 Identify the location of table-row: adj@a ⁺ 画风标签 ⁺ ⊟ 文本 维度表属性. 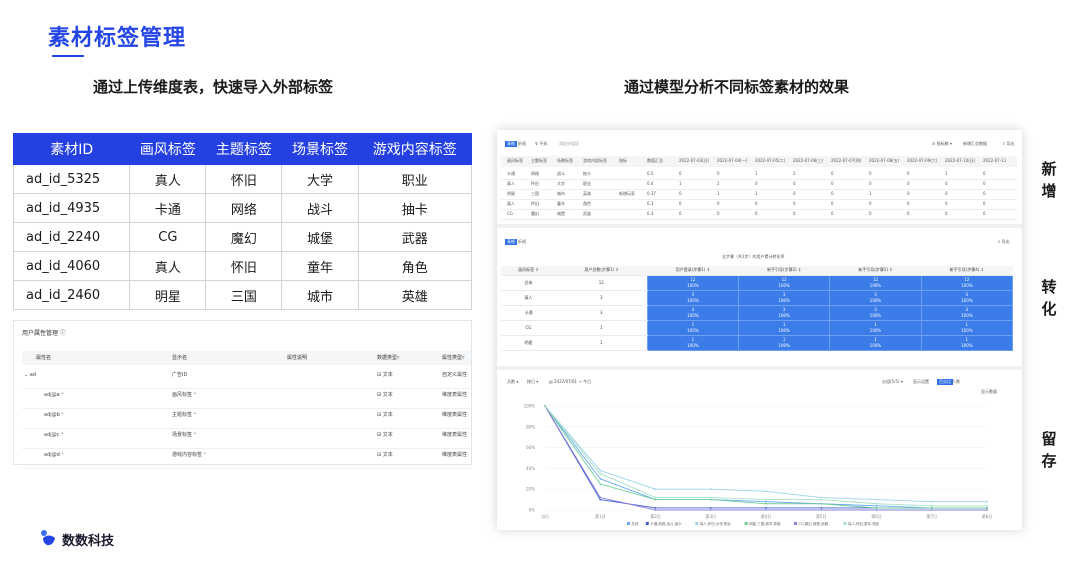
(246, 399).